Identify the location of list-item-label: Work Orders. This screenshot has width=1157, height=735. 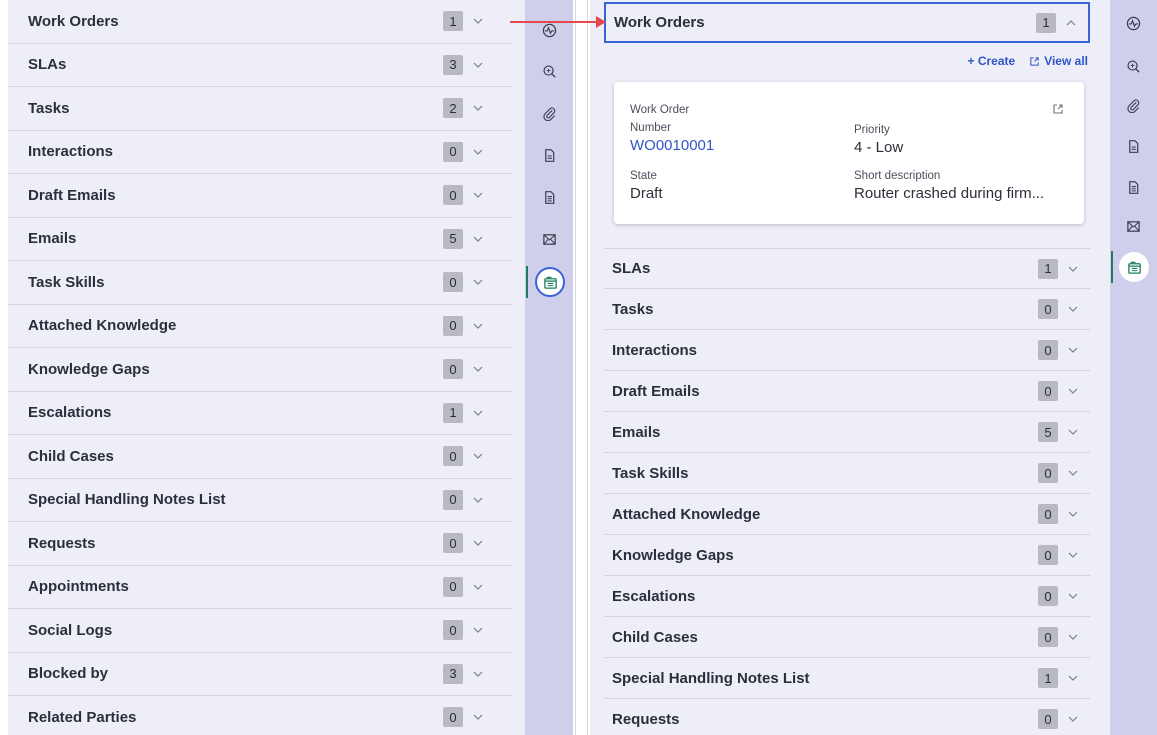
(73, 21).